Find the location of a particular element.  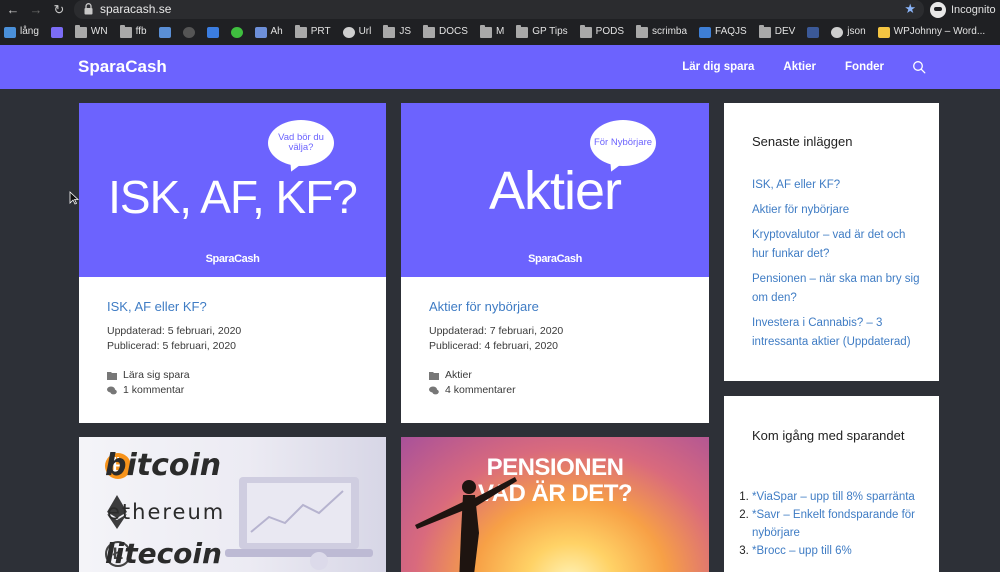

post-updated: Uppdaterad: 7 februari, 2020 is located at coordinates (496, 331).